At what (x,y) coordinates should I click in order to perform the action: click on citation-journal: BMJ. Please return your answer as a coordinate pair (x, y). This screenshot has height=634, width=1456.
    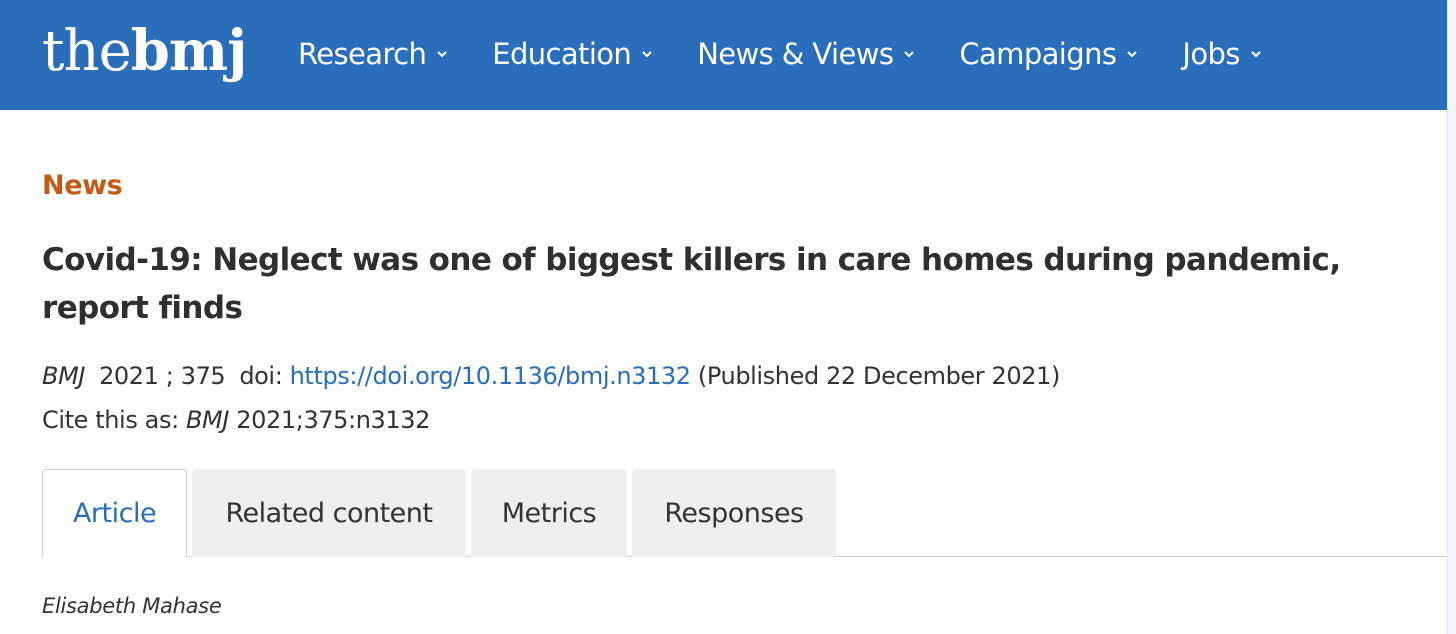
    Looking at the image, I should click on (64, 376).